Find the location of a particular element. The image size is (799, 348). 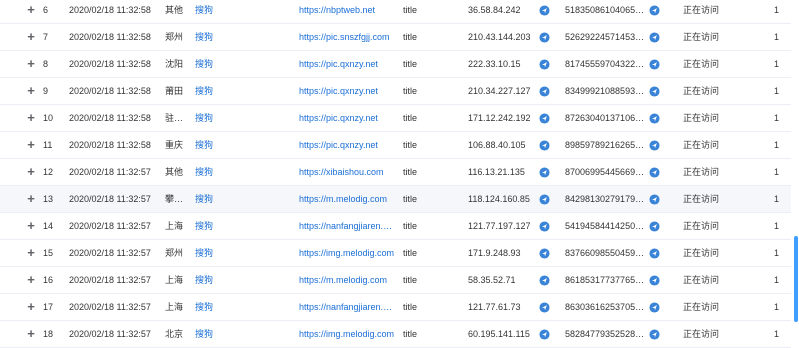

vertical-scrollbar-thumb is located at coordinates (796, 279).